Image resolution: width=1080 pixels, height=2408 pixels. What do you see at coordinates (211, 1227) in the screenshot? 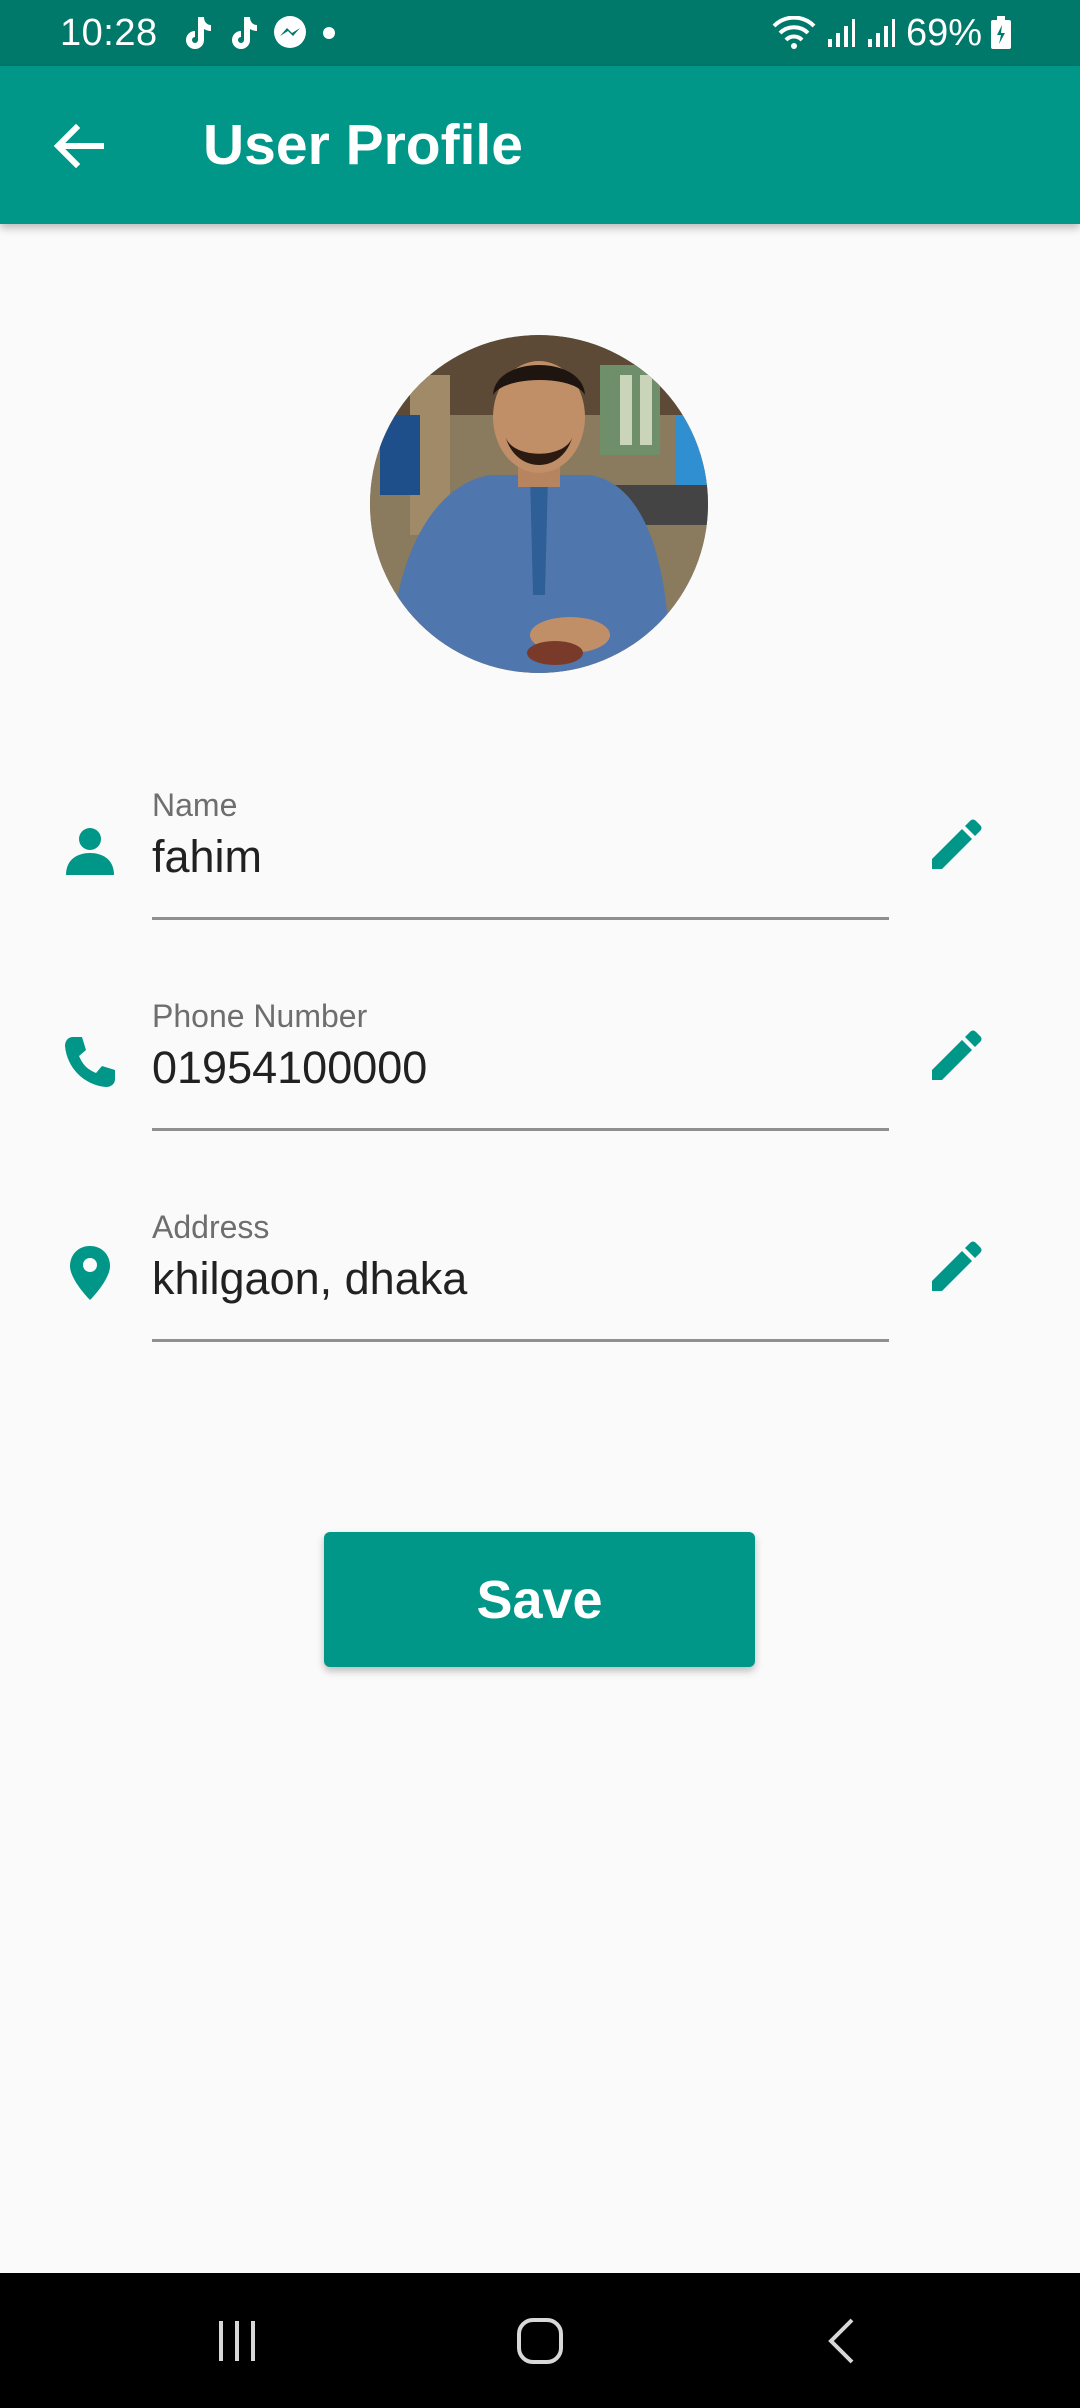
I see `field-label: Address` at bounding box center [211, 1227].